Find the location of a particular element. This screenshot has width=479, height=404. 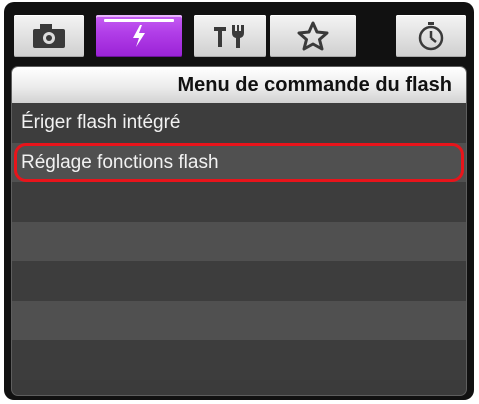

tab-shooting is located at coordinates (49, 36).